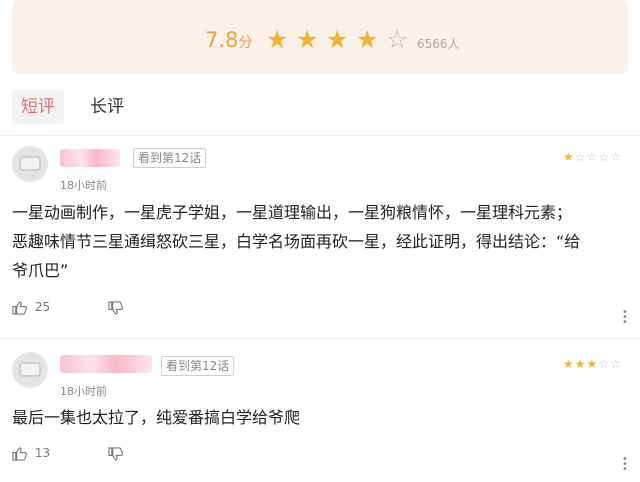 Image resolution: width=640 pixels, height=482 pixels. Describe the element at coordinates (292, 212) in the screenshot. I see `review-line: 一星动画制作，一星虎子学姐，一星道理输出，一星狗粮情怀，一星理科元素；` at that location.